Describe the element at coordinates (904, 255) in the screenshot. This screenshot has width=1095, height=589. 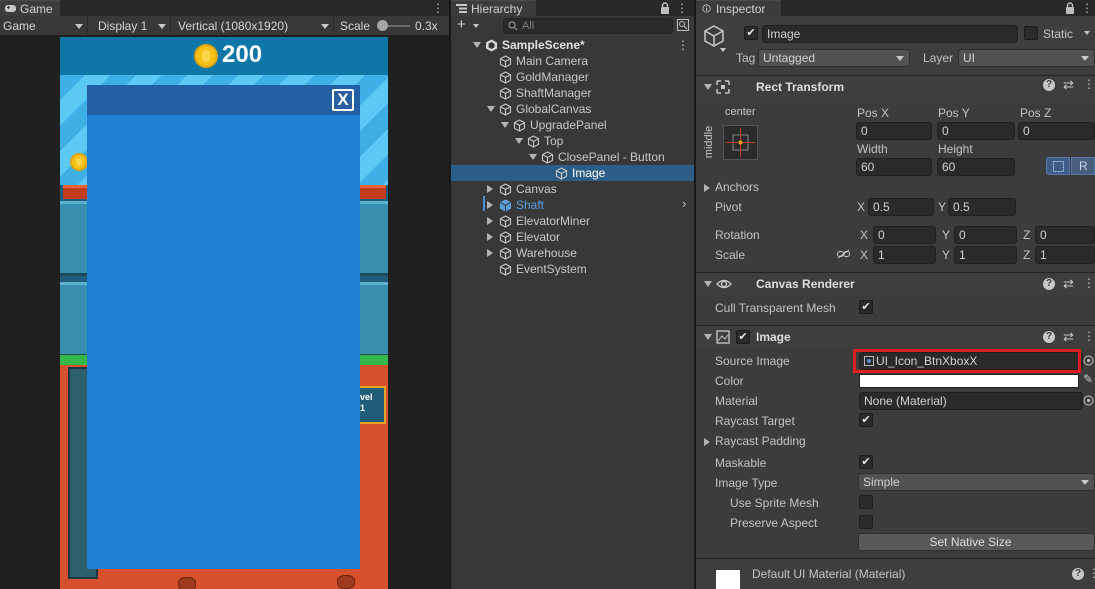
I see `scale-x-field: 1` at that location.